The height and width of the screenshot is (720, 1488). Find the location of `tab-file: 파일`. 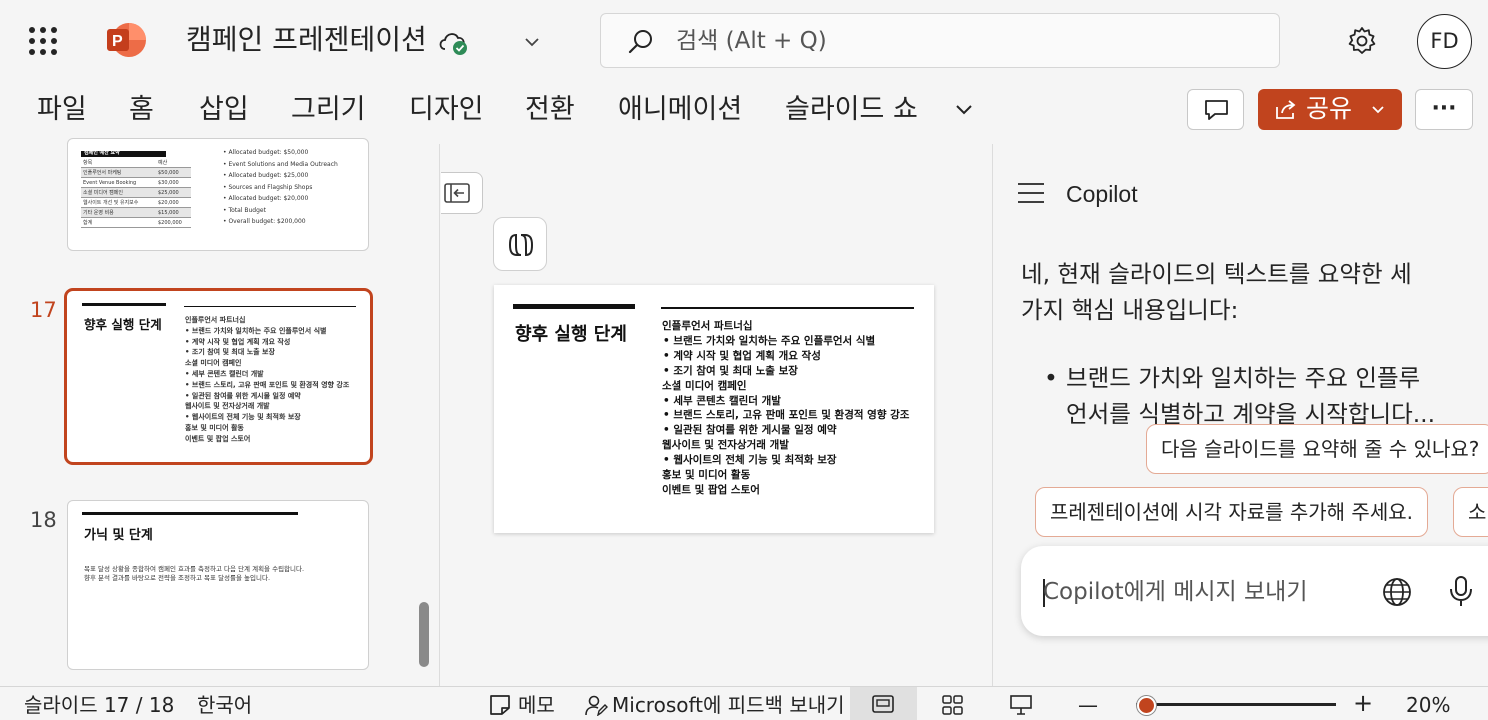

tab-file: 파일 is located at coordinates (62, 110).